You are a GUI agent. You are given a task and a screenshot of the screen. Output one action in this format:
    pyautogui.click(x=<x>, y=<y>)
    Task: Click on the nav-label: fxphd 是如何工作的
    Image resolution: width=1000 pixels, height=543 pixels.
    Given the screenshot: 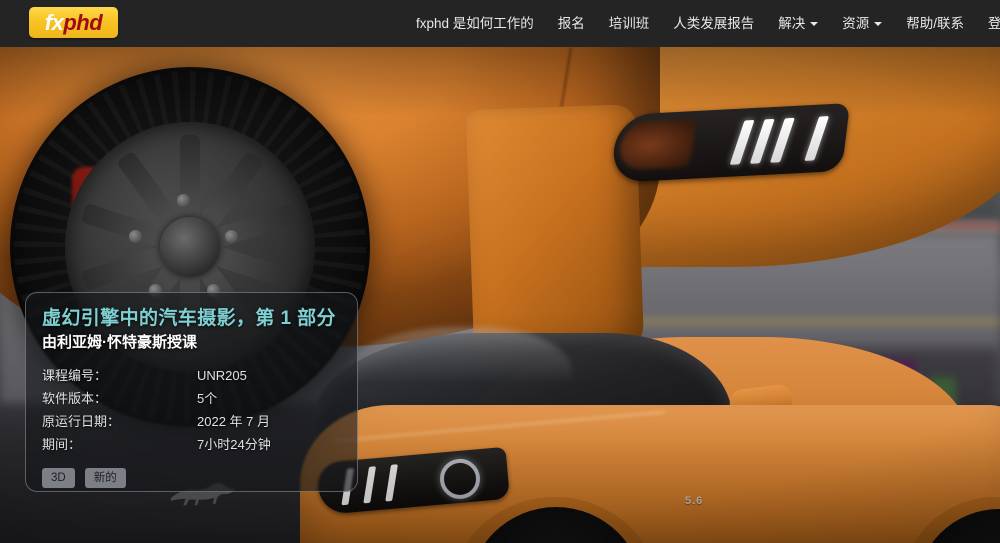 What is the action you would take?
    pyautogui.click(x=475, y=23)
    